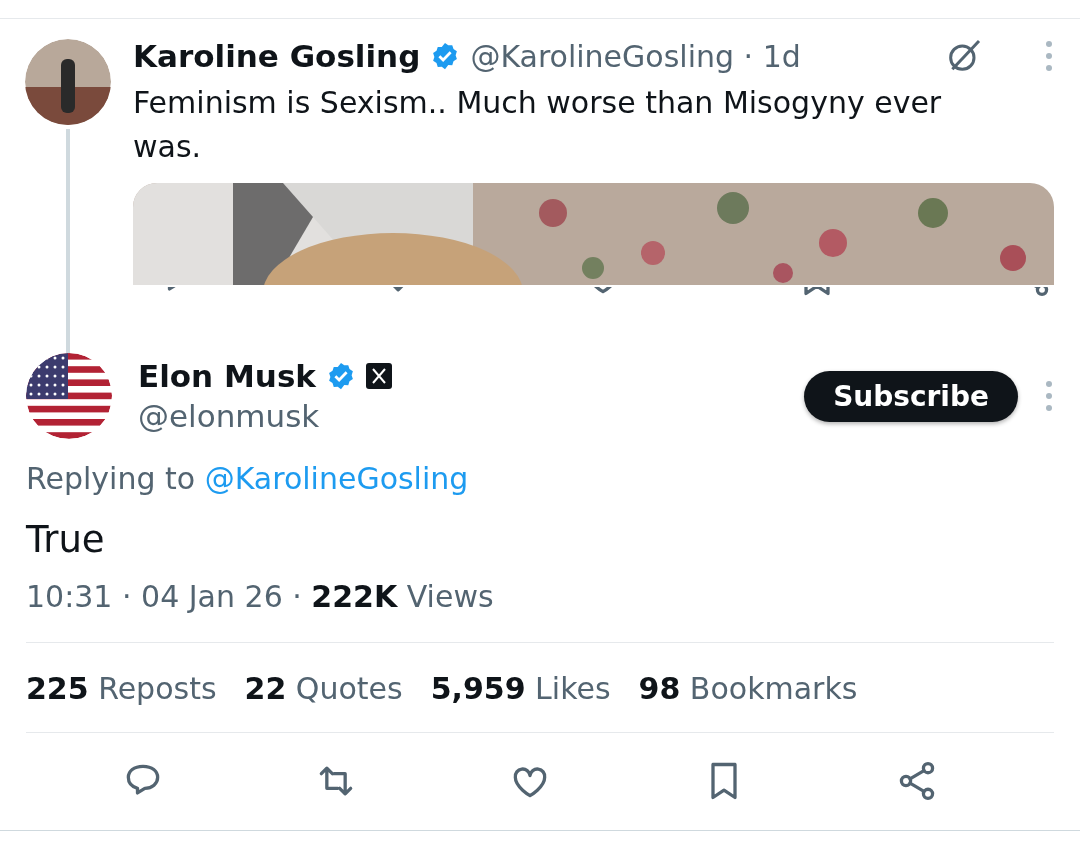  Describe the element at coordinates (121, 688) in the screenshot. I see `engagement-stat: 225 Reposts` at that location.